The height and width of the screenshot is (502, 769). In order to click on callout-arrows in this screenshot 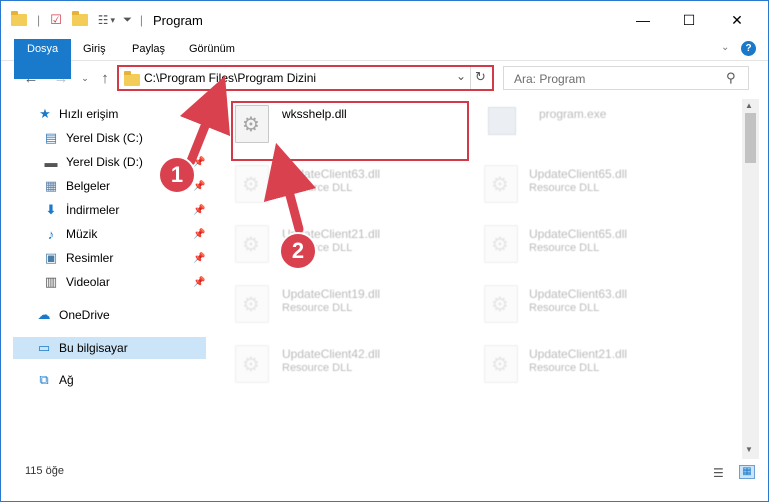, I will do `click(248, 154)`.